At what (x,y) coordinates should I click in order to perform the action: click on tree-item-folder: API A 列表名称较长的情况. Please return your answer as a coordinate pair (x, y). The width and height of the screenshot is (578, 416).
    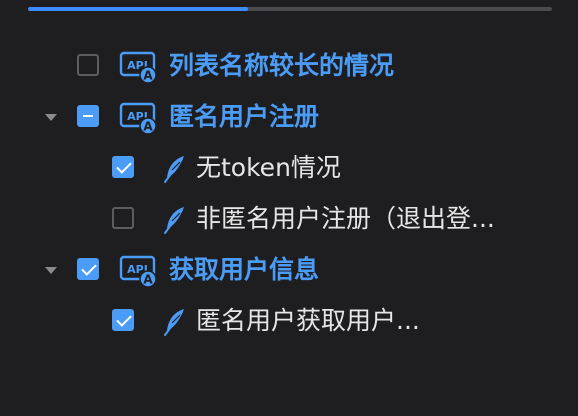
    Looking at the image, I should click on (289, 67).